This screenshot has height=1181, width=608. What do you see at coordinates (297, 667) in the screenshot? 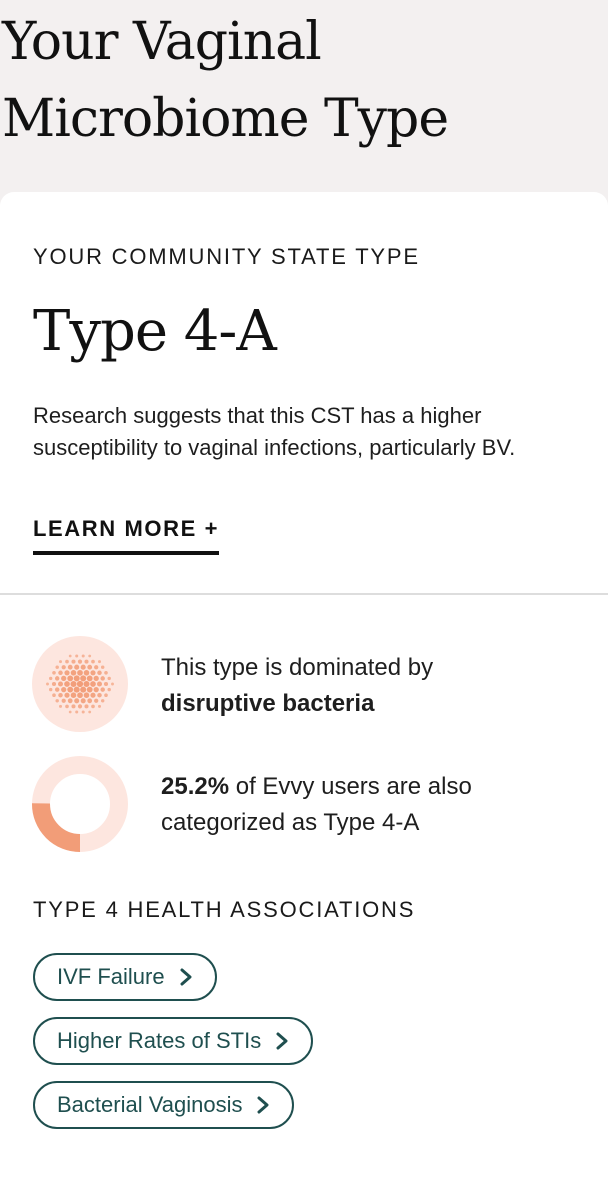
I see `dominance-text-prefix: This type is dominated by` at bounding box center [297, 667].